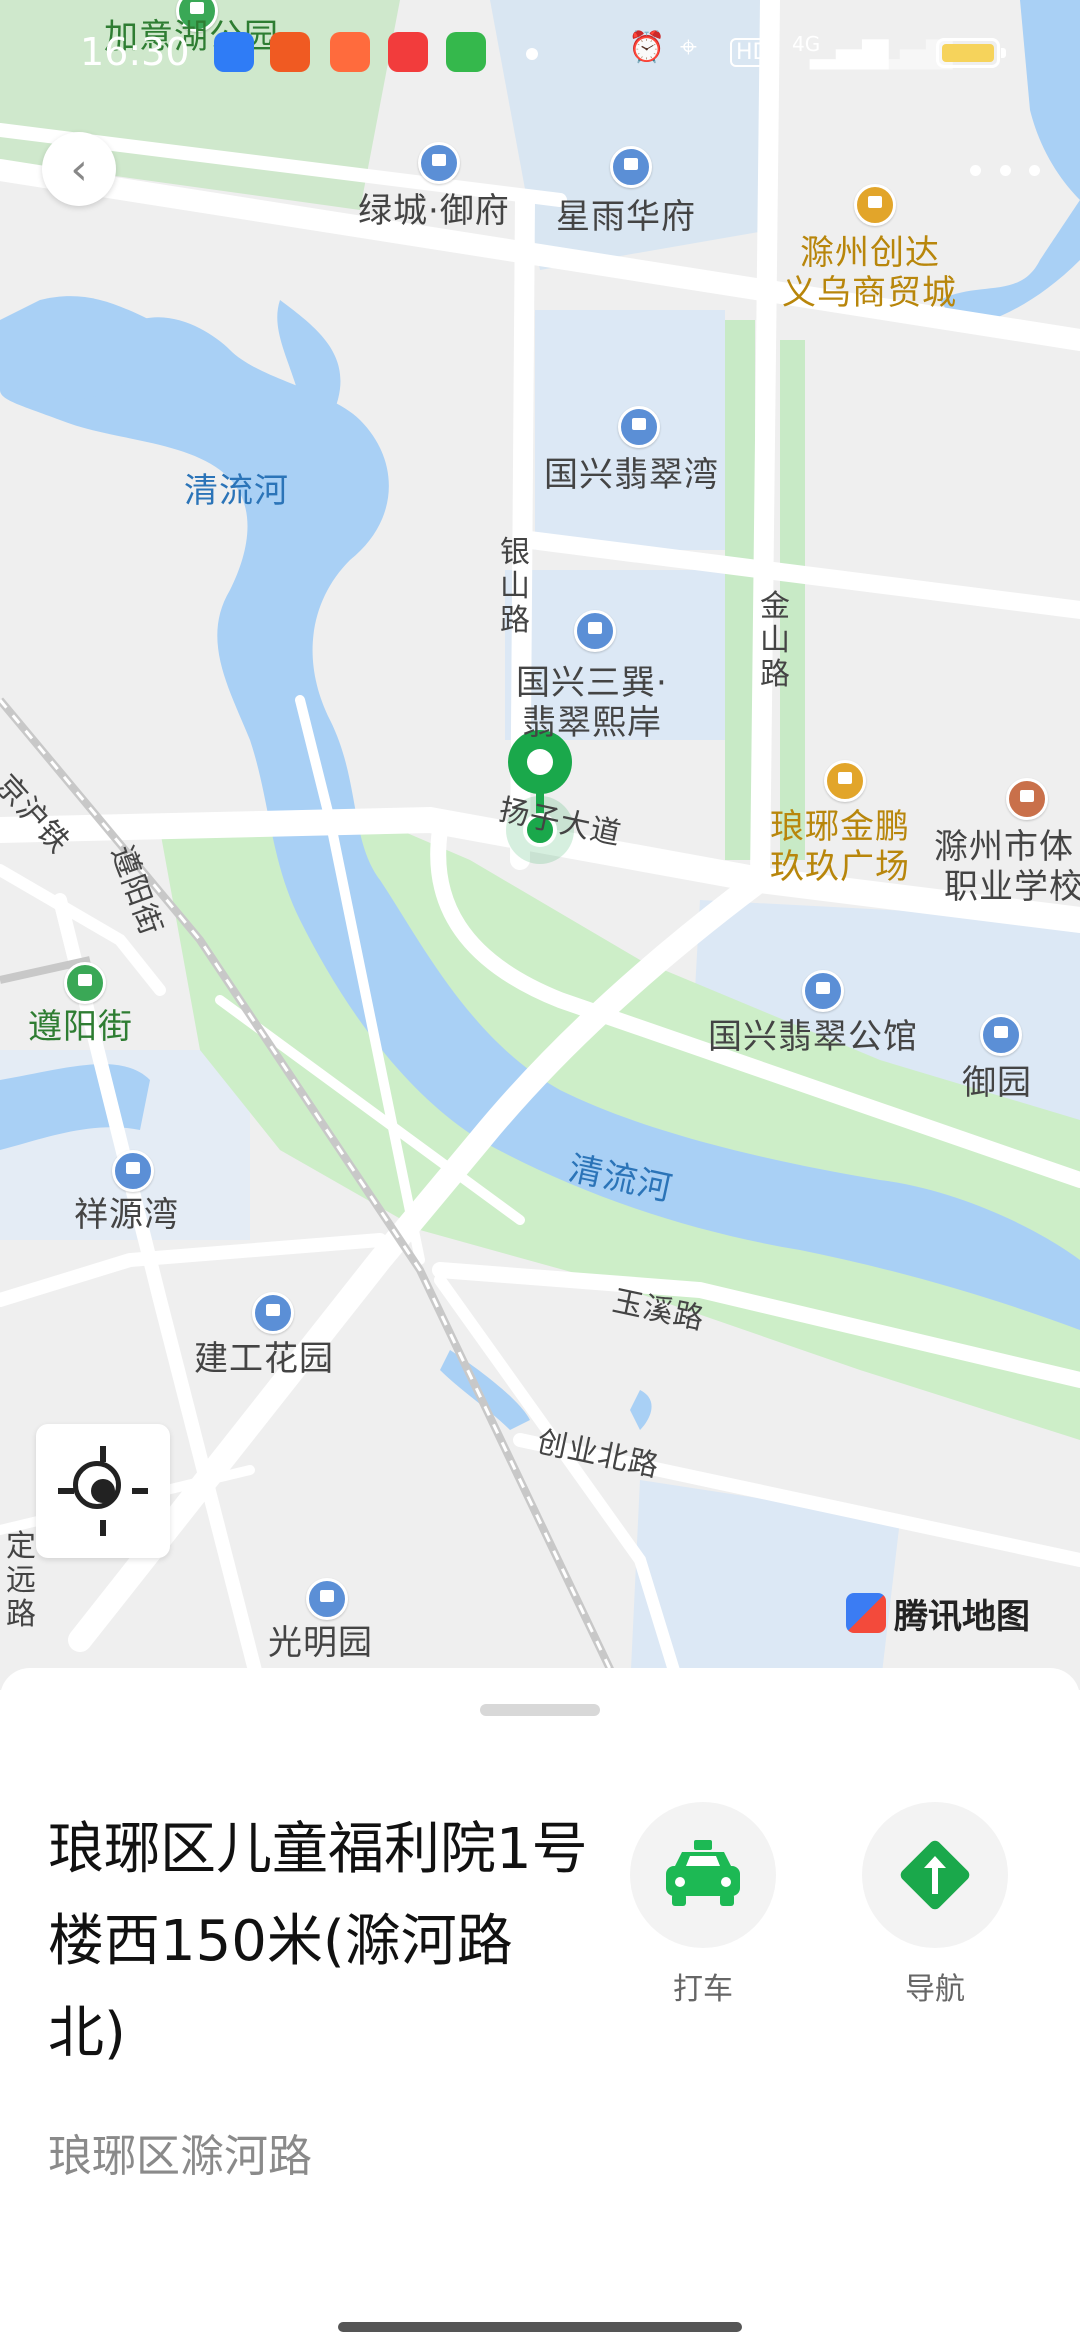 This screenshot has height=2340, width=1080. I want to click on map-label: 琅琊金鹏, so click(840, 827).